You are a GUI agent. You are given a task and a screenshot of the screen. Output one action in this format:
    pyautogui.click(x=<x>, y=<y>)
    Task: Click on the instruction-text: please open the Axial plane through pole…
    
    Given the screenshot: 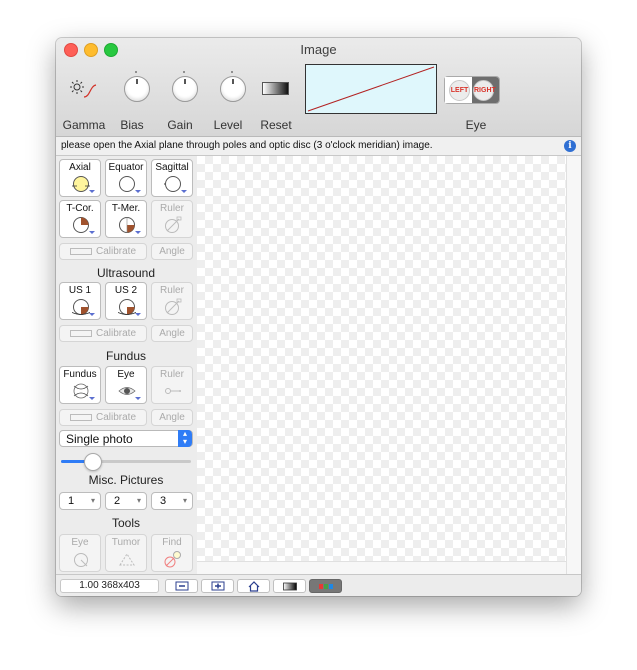 What is the action you would take?
    pyautogui.click(x=247, y=145)
    